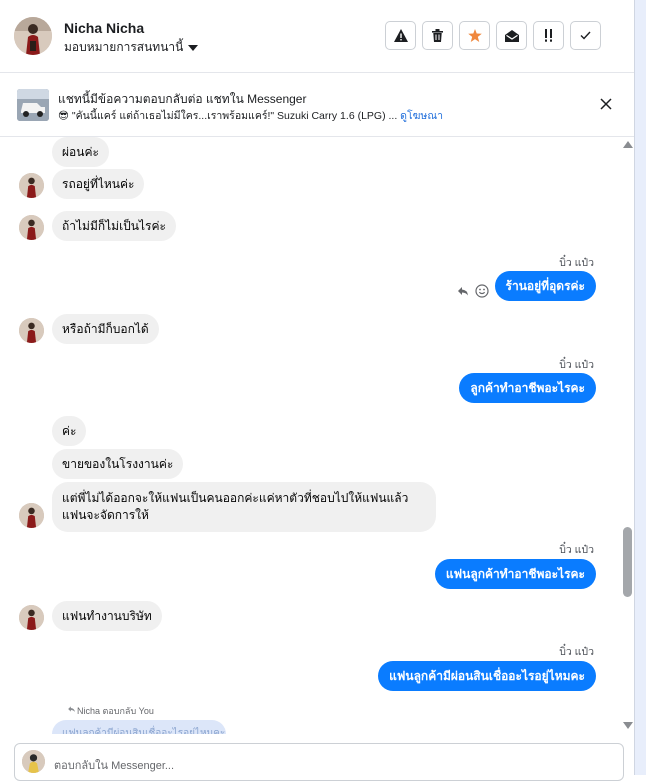 The image size is (646, 781). I want to click on contact-avatar, so click(33, 36).